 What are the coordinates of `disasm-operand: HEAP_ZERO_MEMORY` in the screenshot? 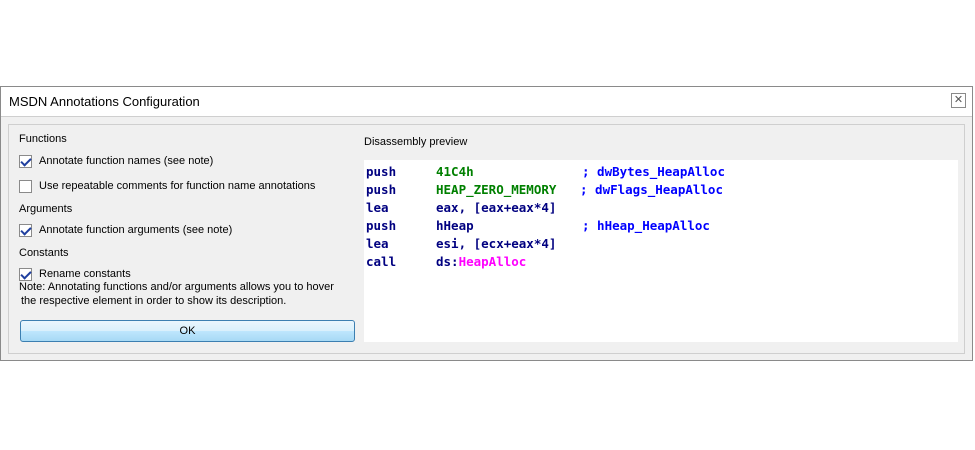 It's located at (496, 189).